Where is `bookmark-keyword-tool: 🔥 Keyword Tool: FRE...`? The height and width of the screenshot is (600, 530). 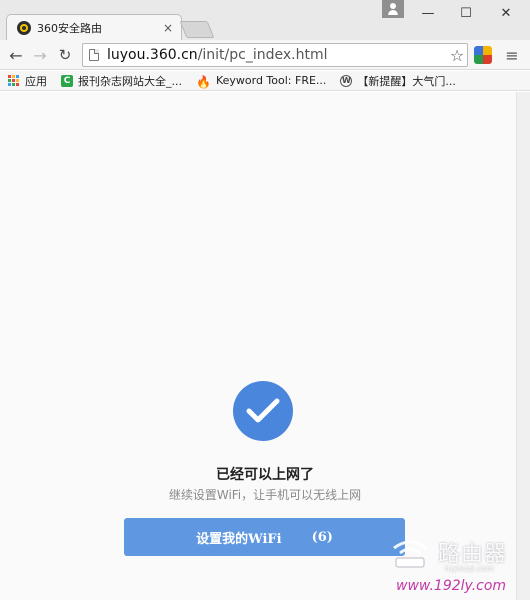 bookmark-keyword-tool: 🔥 Keyword Tool: FRE... is located at coordinates (261, 81).